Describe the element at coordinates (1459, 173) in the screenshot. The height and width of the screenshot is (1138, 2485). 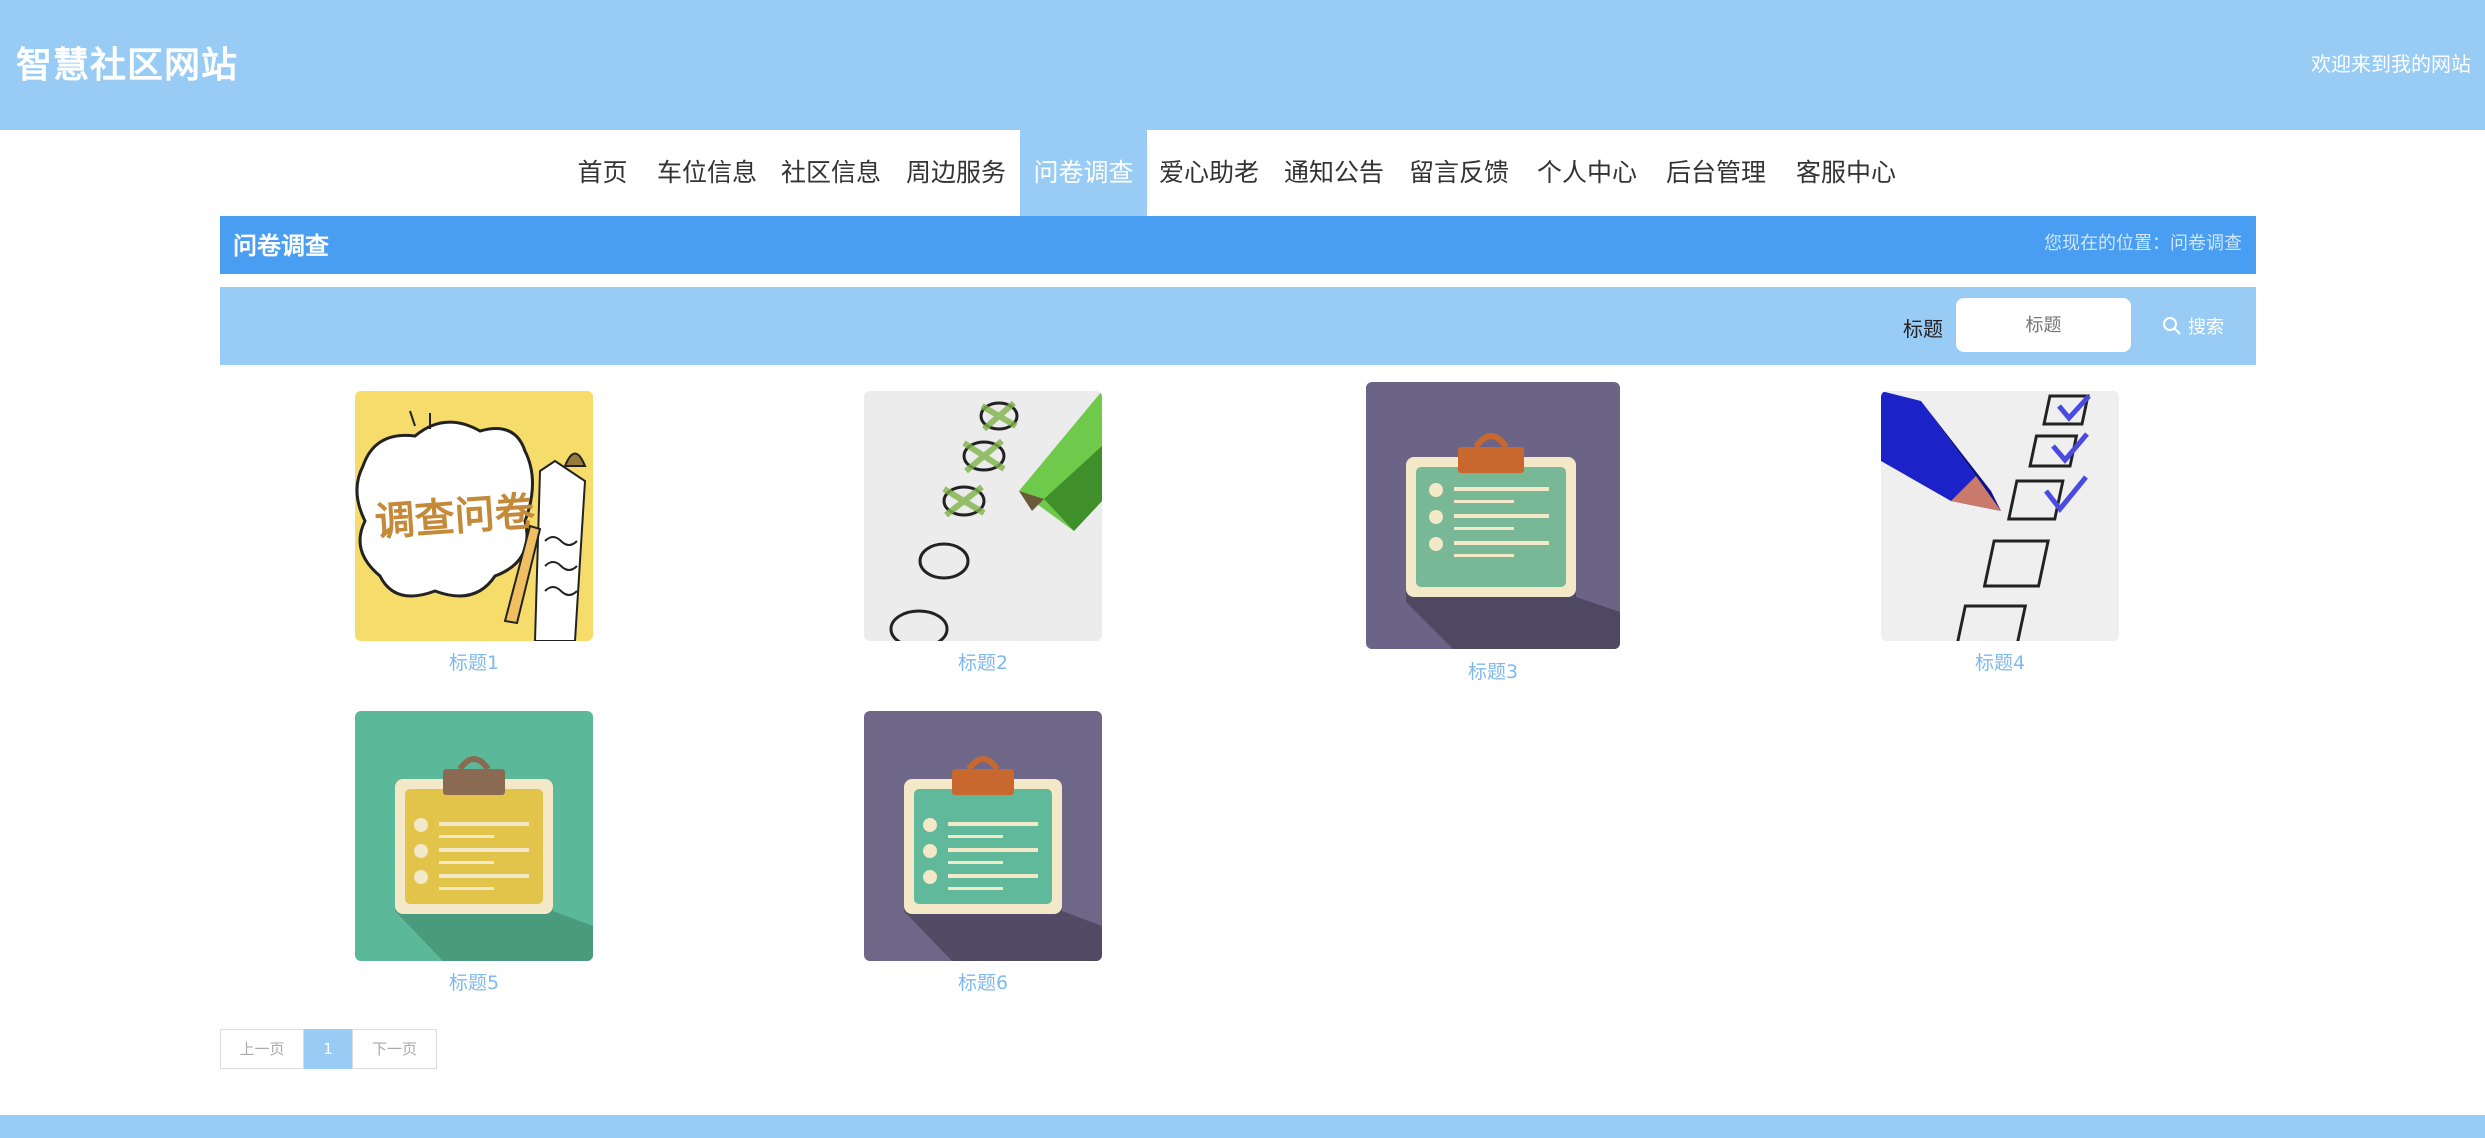
I see `nav-item-feedback: 留言反馈` at that location.